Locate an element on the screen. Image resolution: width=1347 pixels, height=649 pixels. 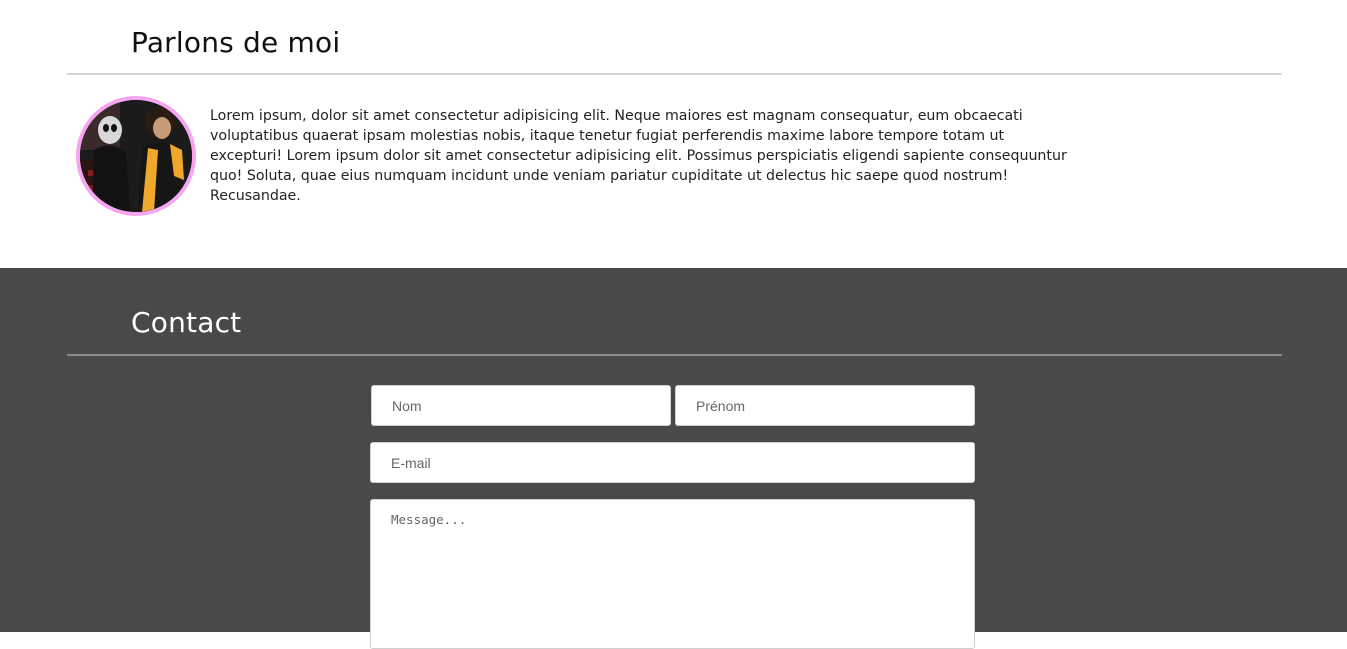
profile-photo is located at coordinates (136, 156).